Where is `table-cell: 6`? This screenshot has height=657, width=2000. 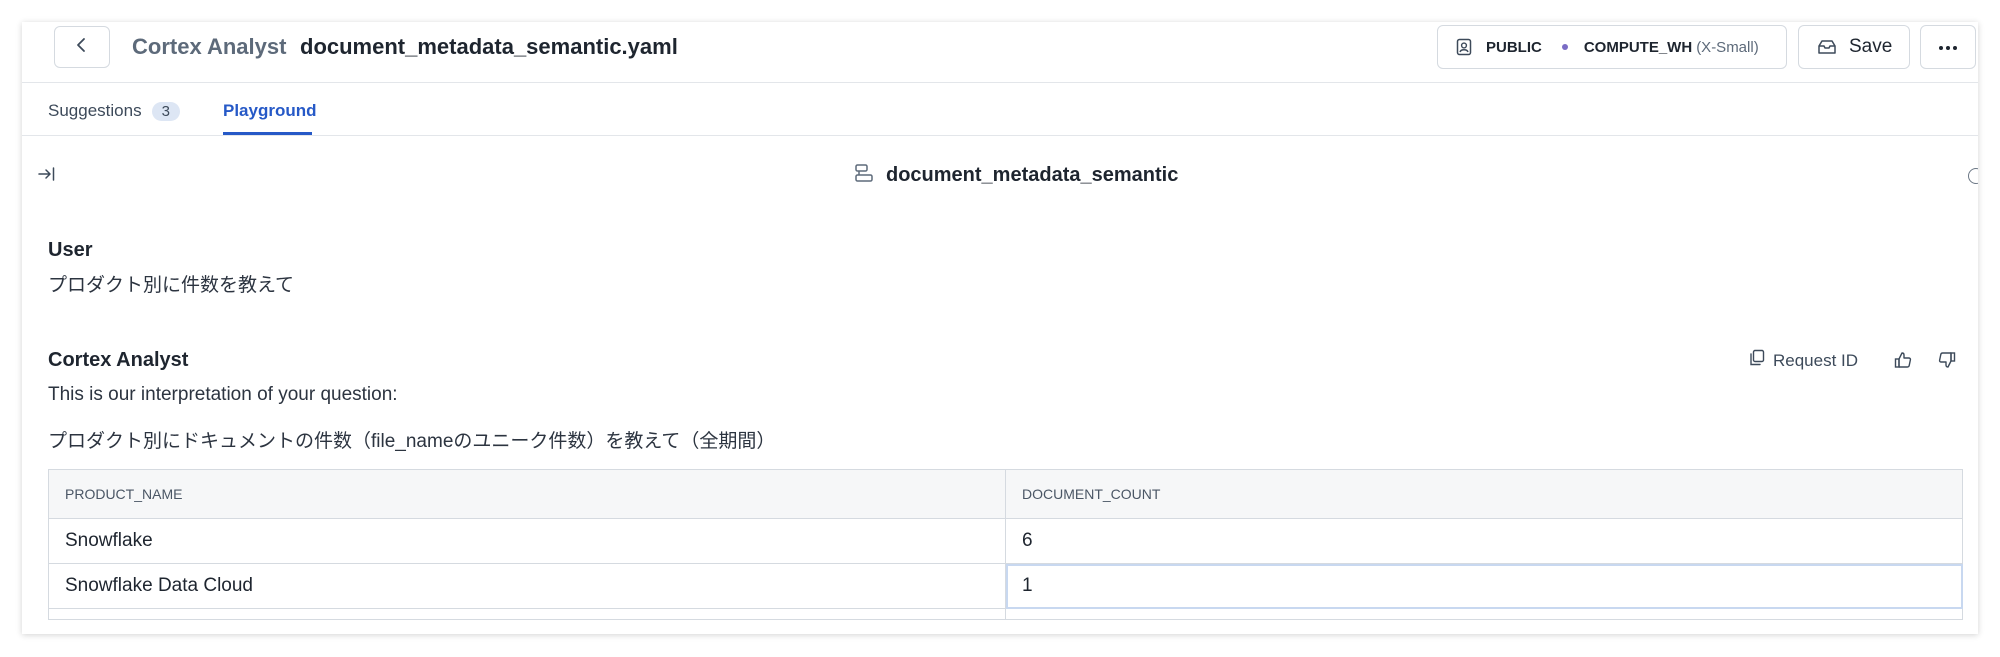
table-cell: 6 is located at coordinates (1484, 541).